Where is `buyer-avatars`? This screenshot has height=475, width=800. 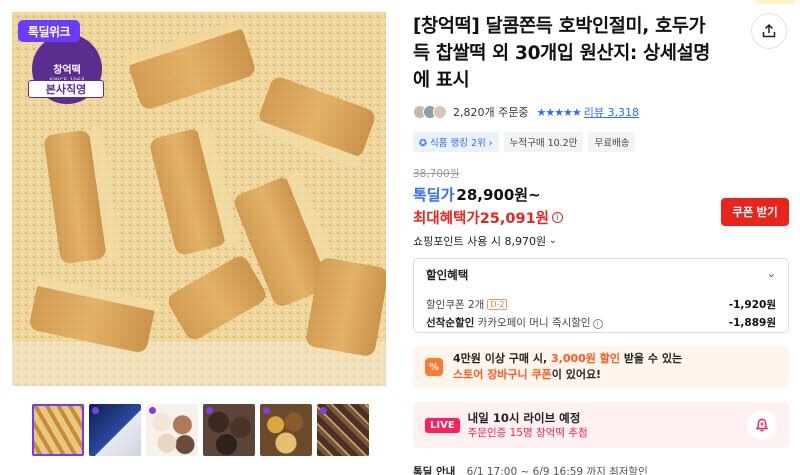 buyer-avatars is located at coordinates (430, 112).